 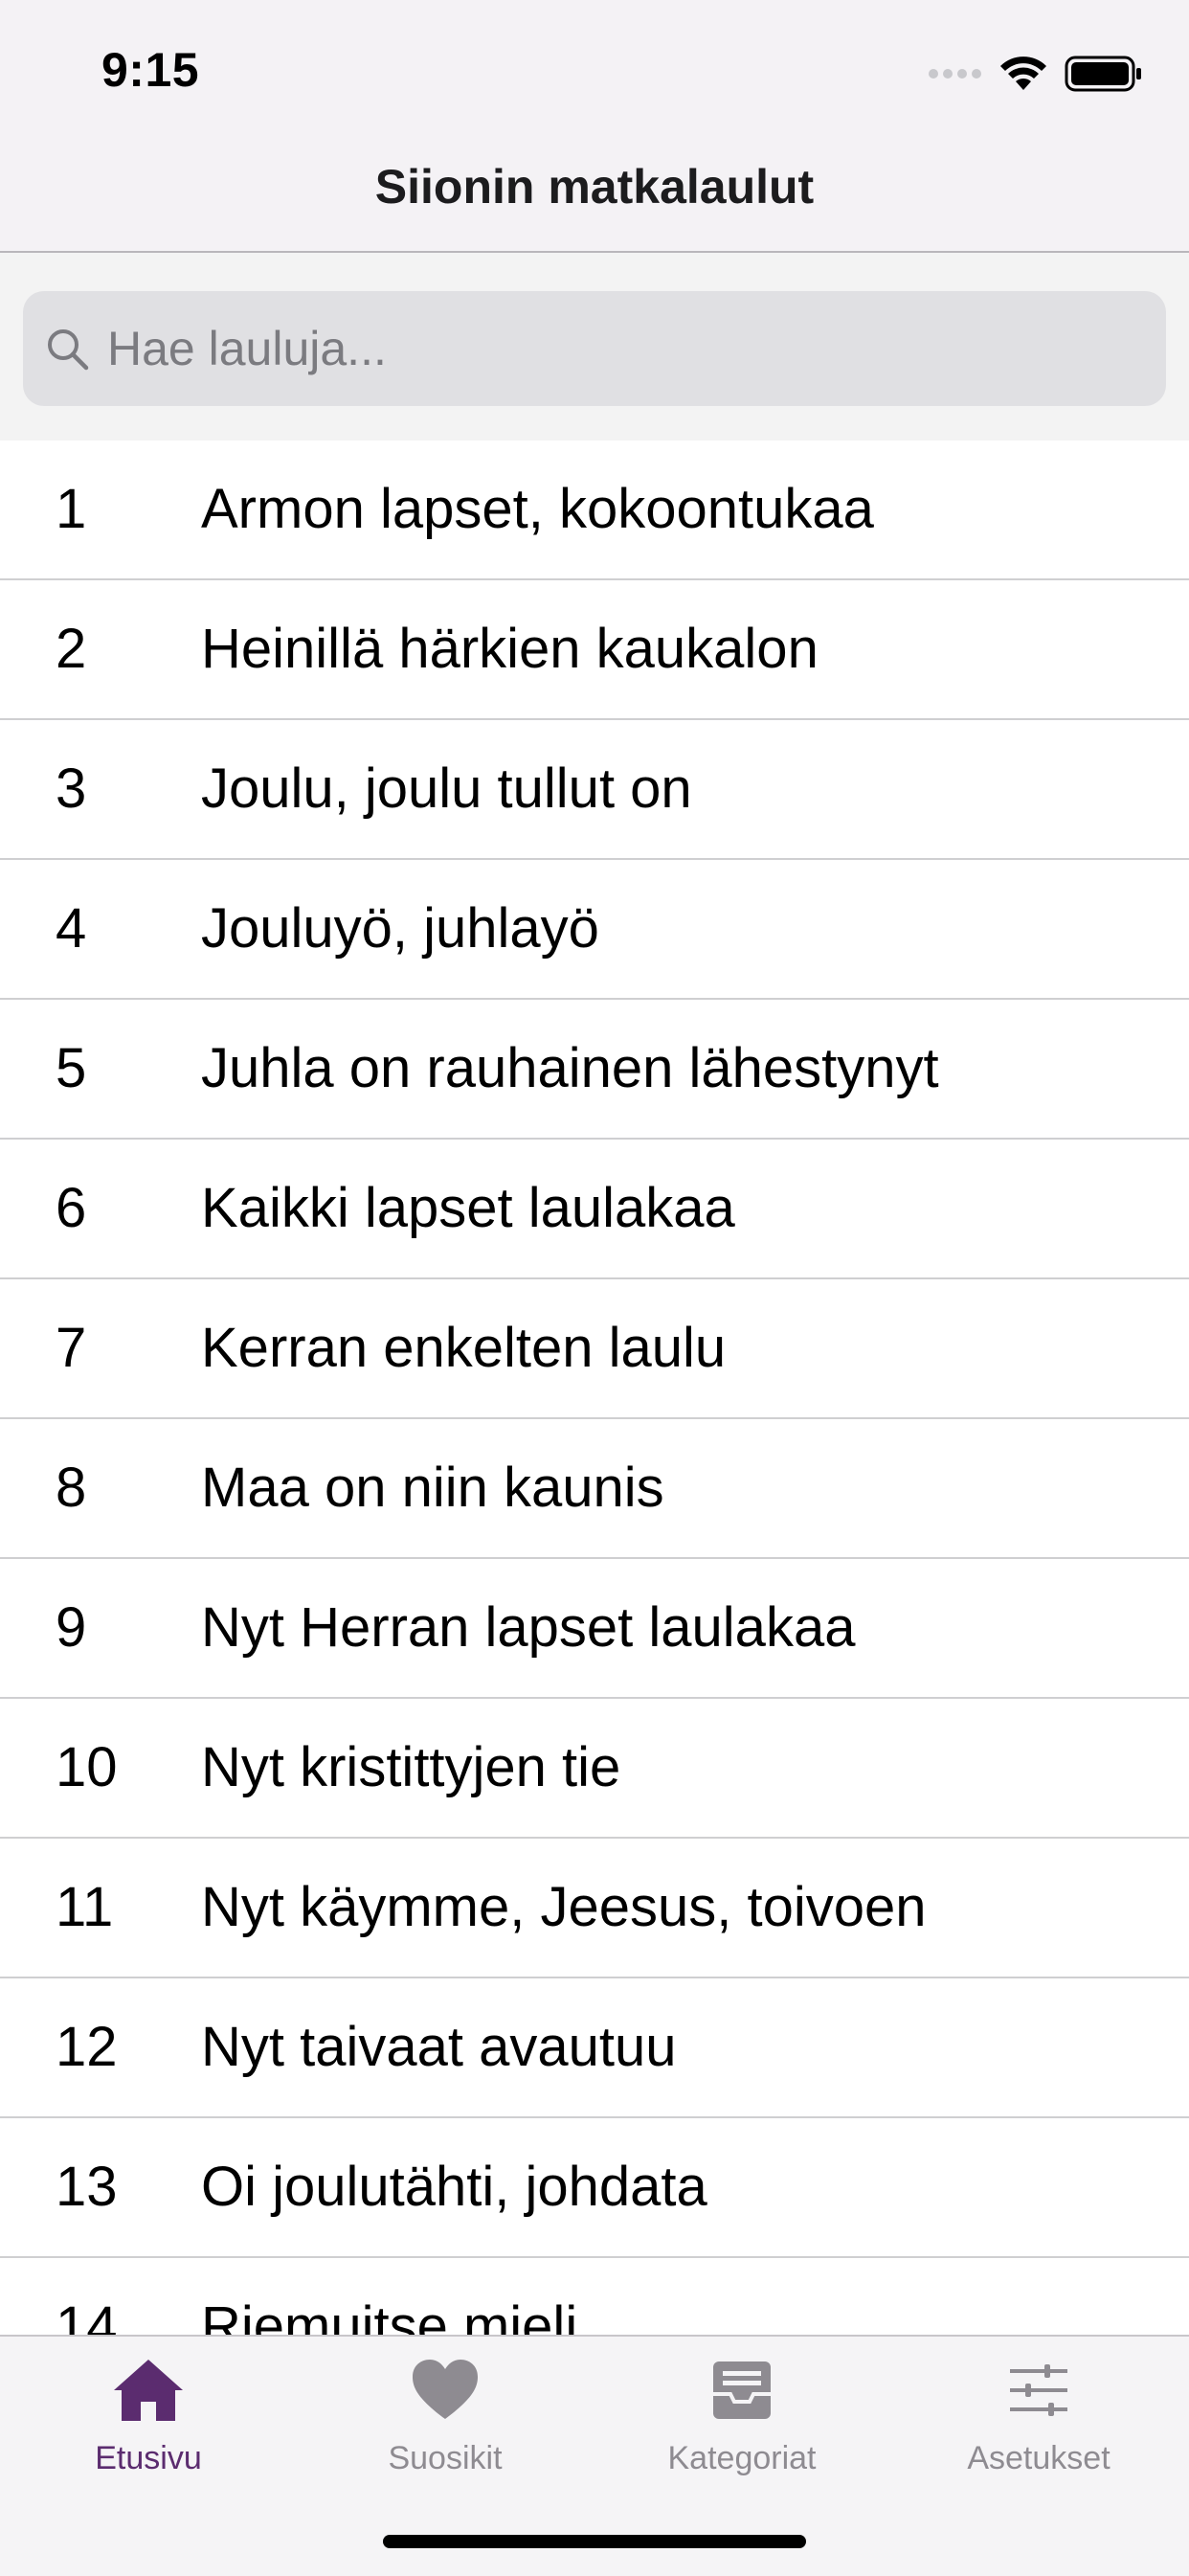 I want to click on song-number: 4, so click(x=71, y=928).